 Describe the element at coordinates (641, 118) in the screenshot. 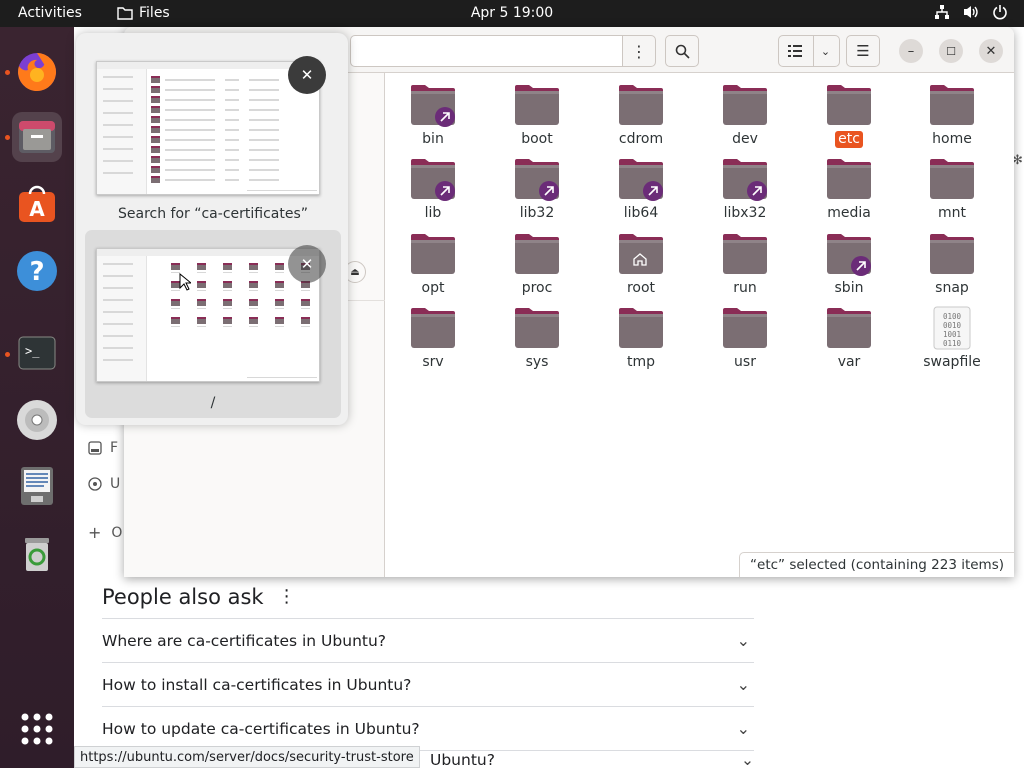

I see `folder-item: cdrom` at that location.